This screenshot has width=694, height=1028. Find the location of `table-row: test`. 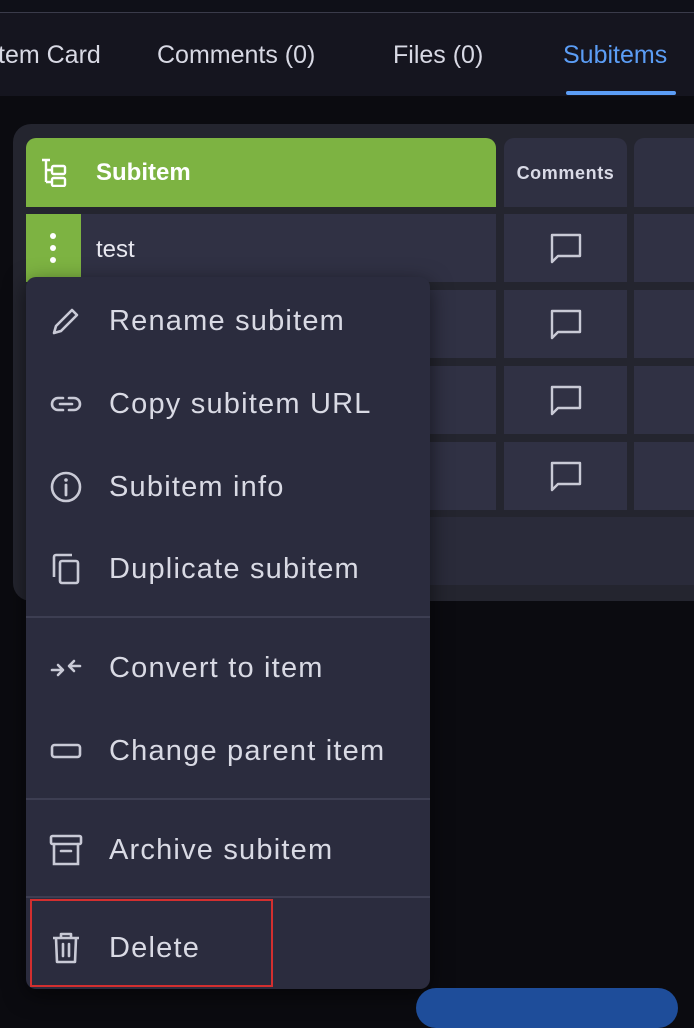

table-row: test is located at coordinates (347, 248).